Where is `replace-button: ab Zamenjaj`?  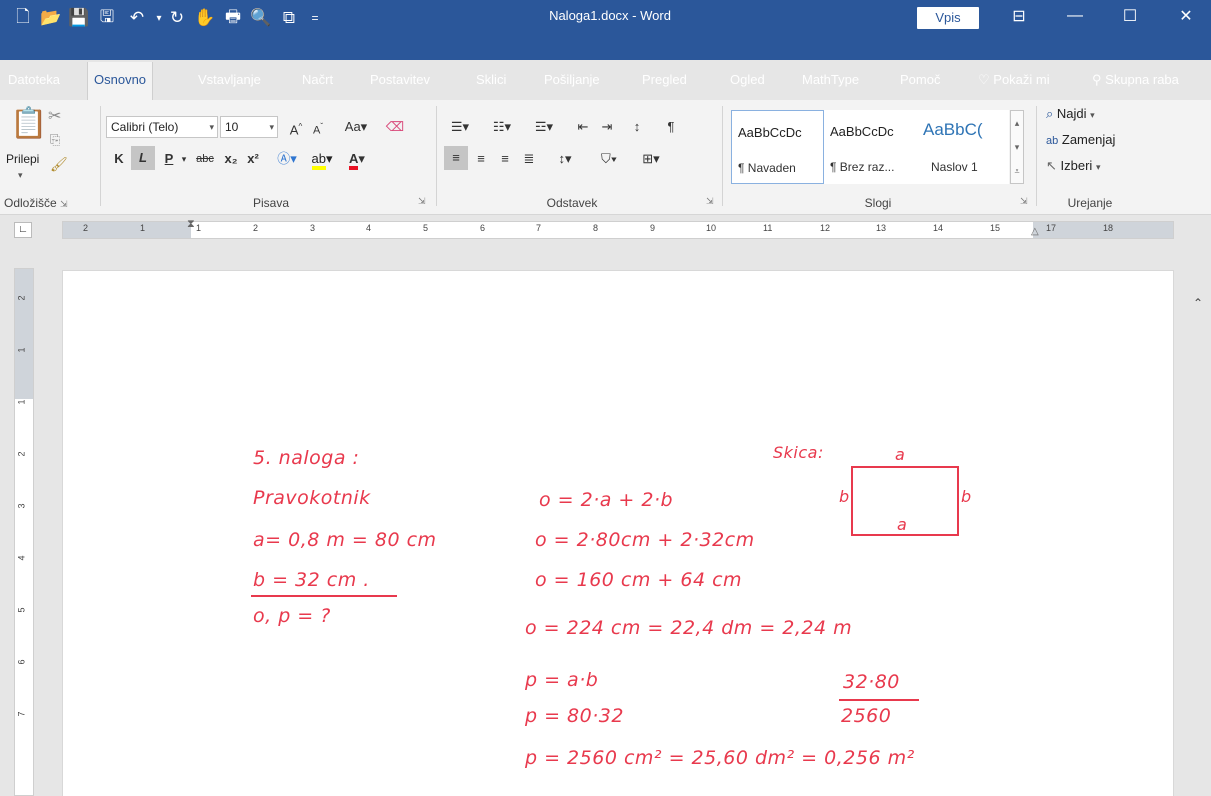
replace-button: ab Zamenjaj is located at coordinates (1080, 139).